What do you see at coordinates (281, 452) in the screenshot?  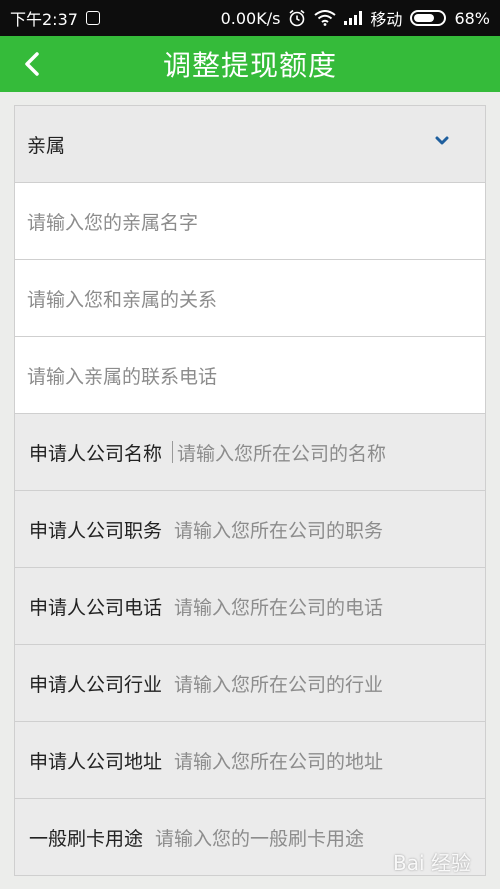 I see `company-name-field: 请输入您所在公司的名称` at bounding box center [281, 452].